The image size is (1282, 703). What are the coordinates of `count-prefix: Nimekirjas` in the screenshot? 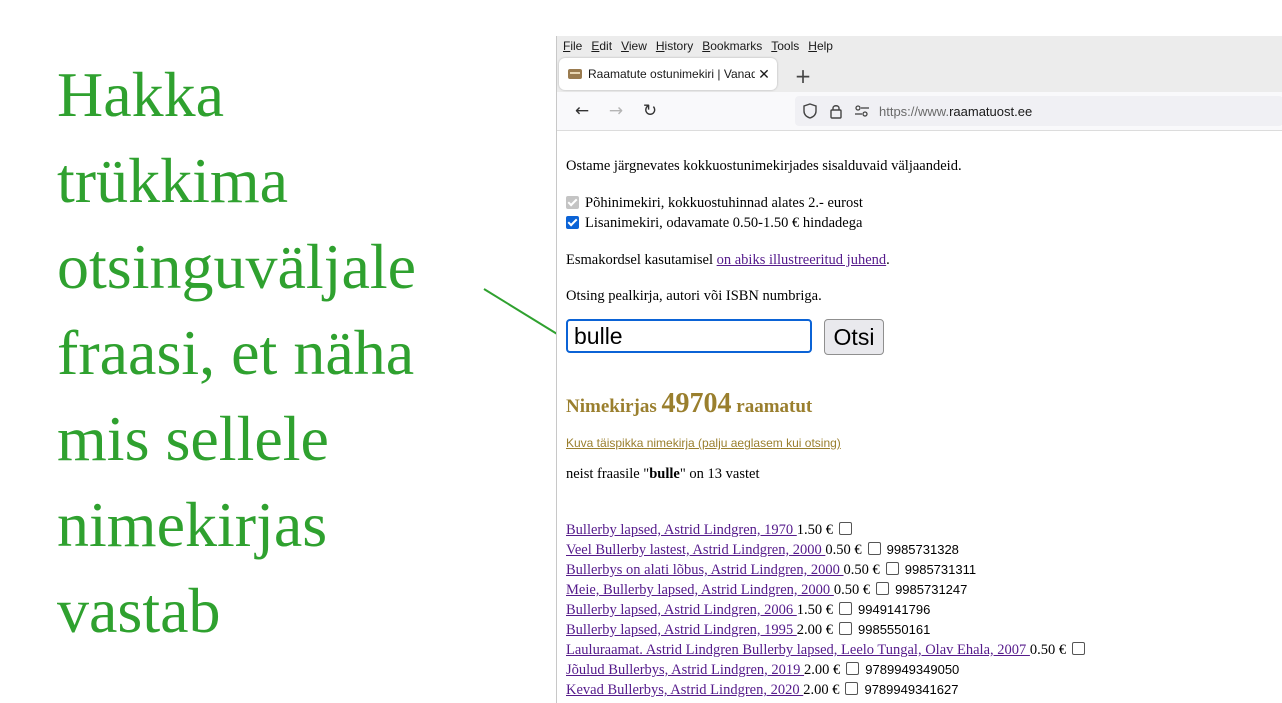 It's located at (614, 406).